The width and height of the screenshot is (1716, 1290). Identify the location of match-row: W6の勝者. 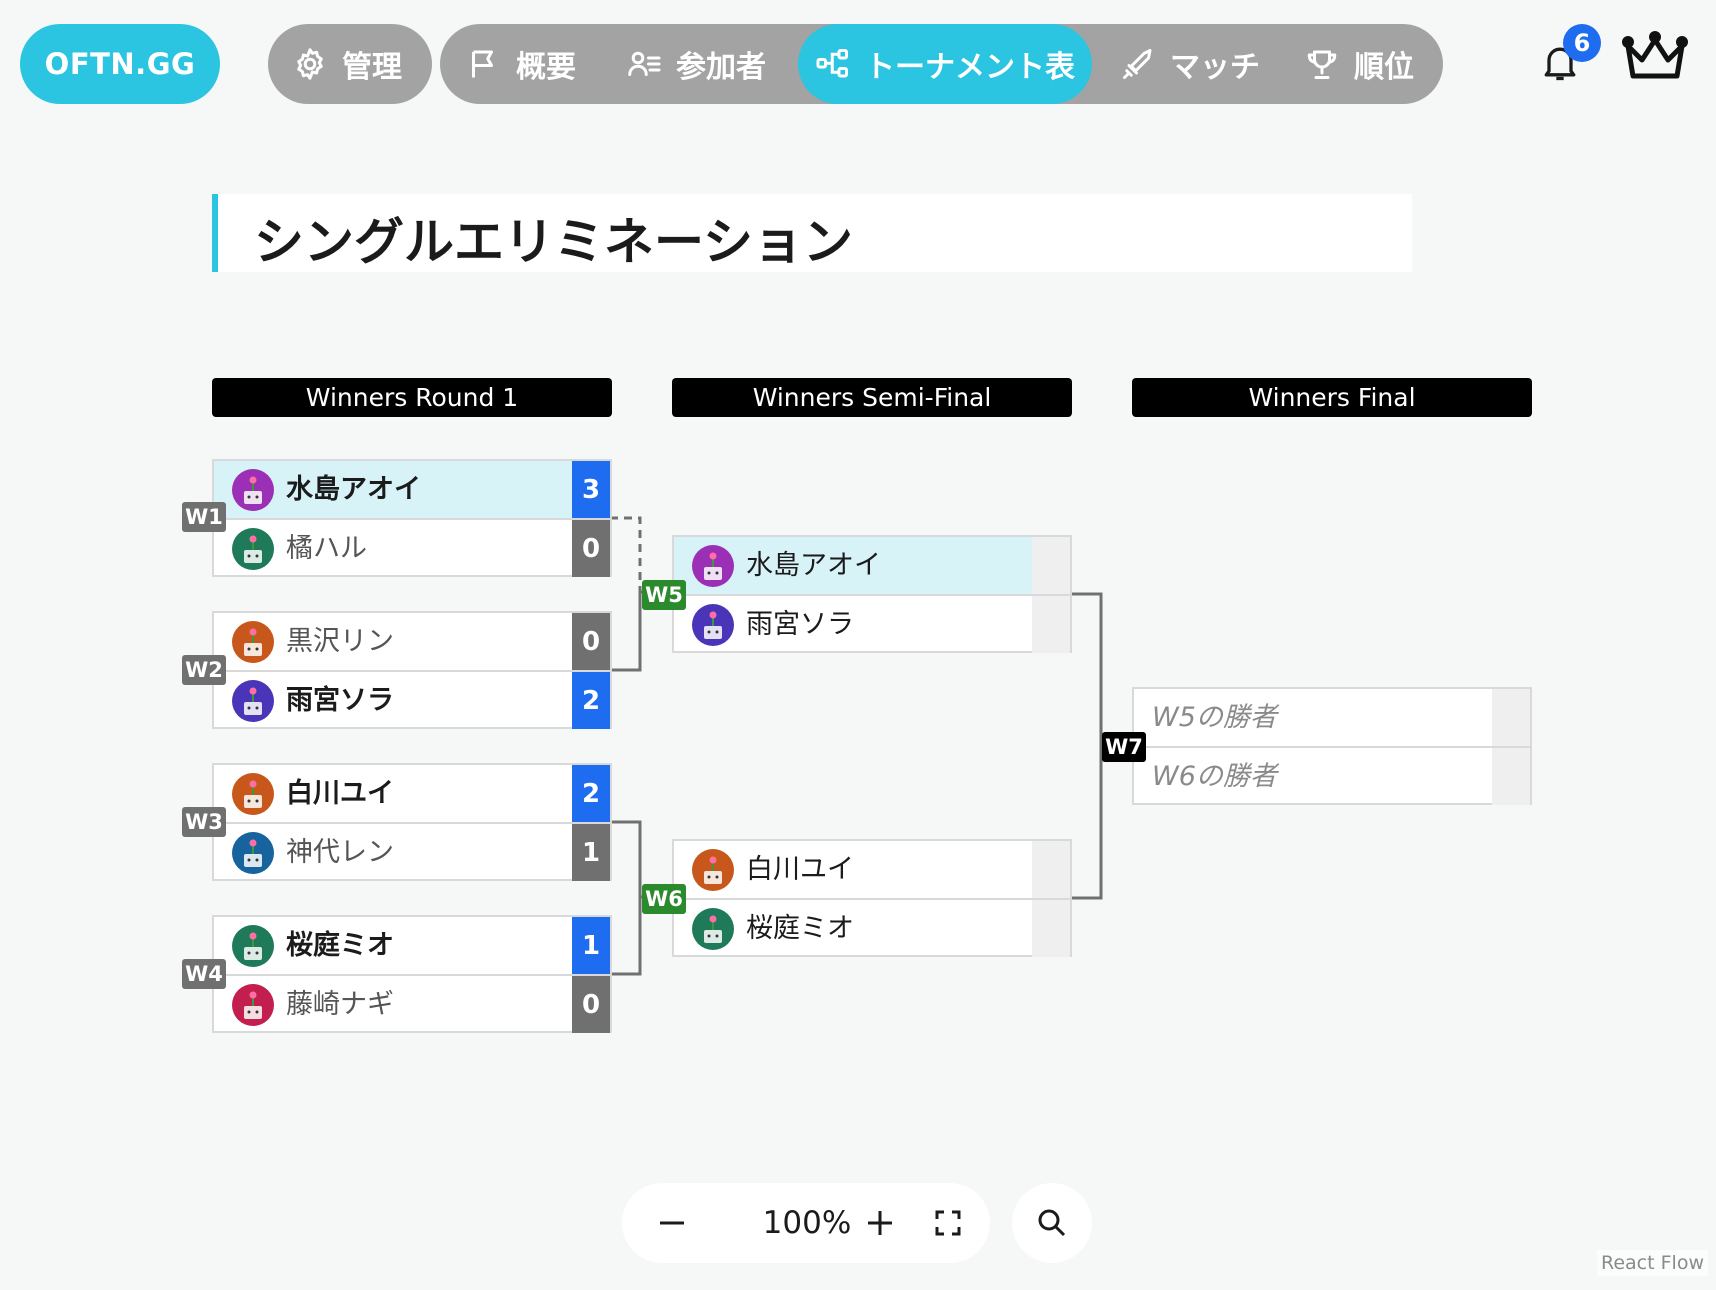
(1332, 776).